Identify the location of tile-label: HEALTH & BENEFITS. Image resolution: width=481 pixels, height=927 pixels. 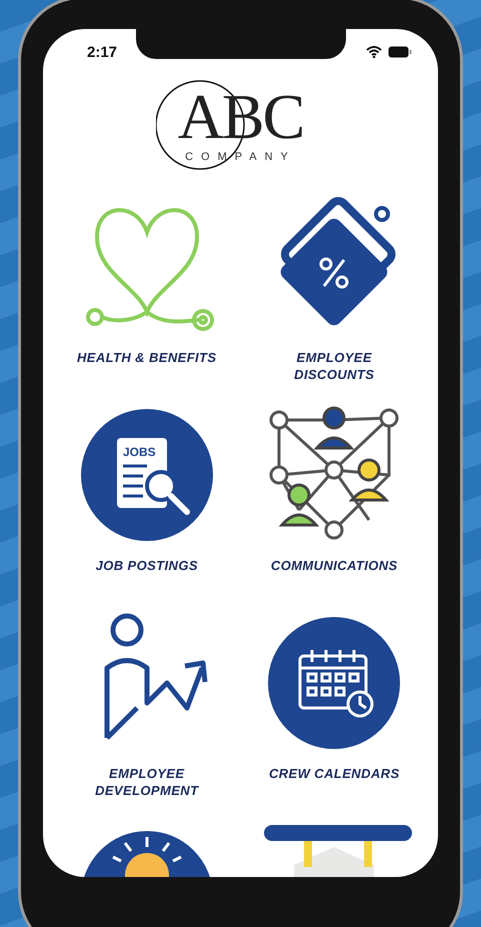
(146, 357).